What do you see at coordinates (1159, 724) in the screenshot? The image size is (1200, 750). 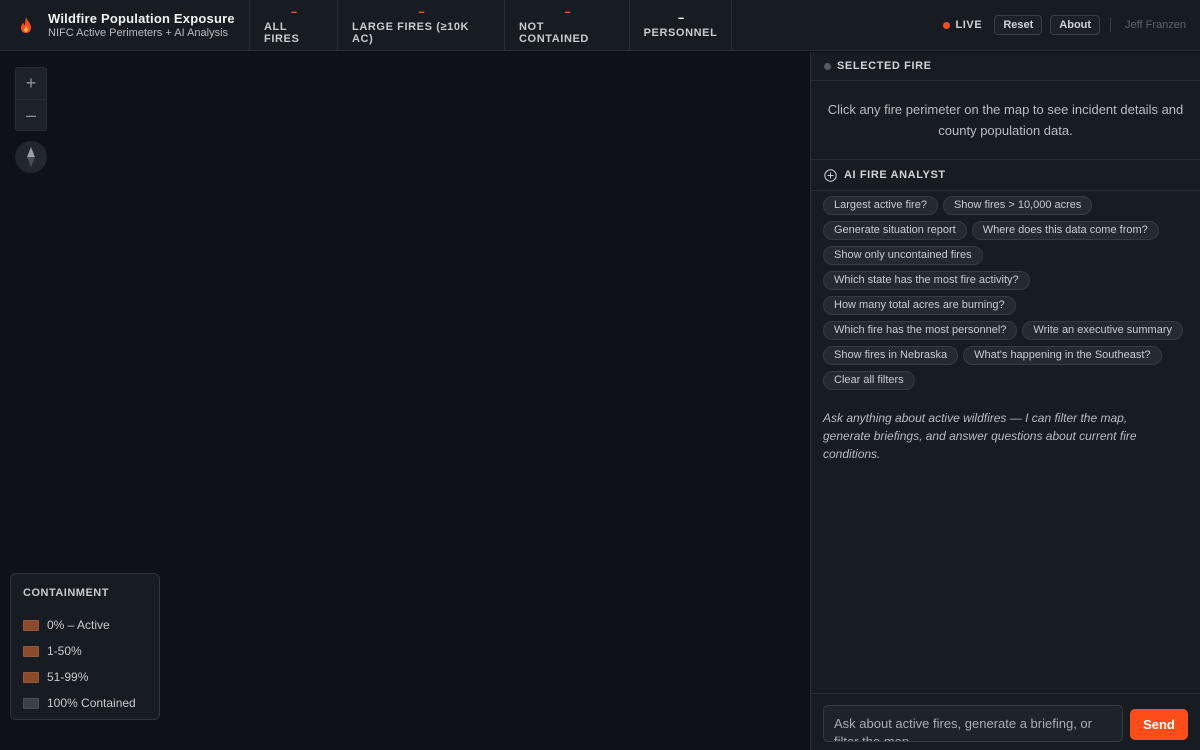 I see `send-button: Send` at bounding box center [1159, 724].